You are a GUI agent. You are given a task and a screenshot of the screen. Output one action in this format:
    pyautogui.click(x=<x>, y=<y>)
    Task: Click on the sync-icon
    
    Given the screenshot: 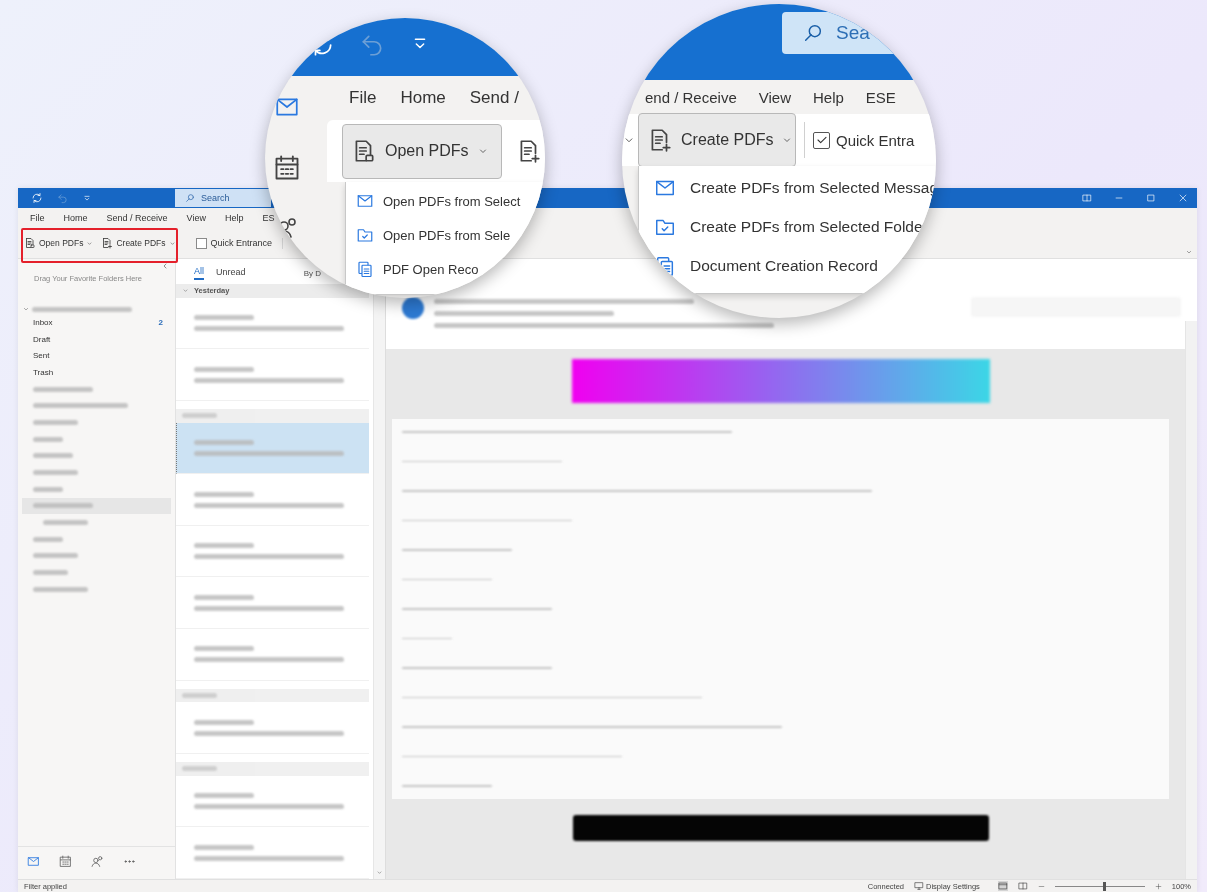 What is the action you would take?
    pyautogui.click(x=37, y=198)
    